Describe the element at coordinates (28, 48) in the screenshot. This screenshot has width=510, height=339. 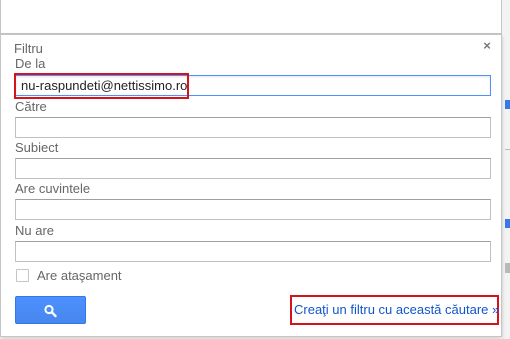
I see `dialog-title: Filtru` at that location.